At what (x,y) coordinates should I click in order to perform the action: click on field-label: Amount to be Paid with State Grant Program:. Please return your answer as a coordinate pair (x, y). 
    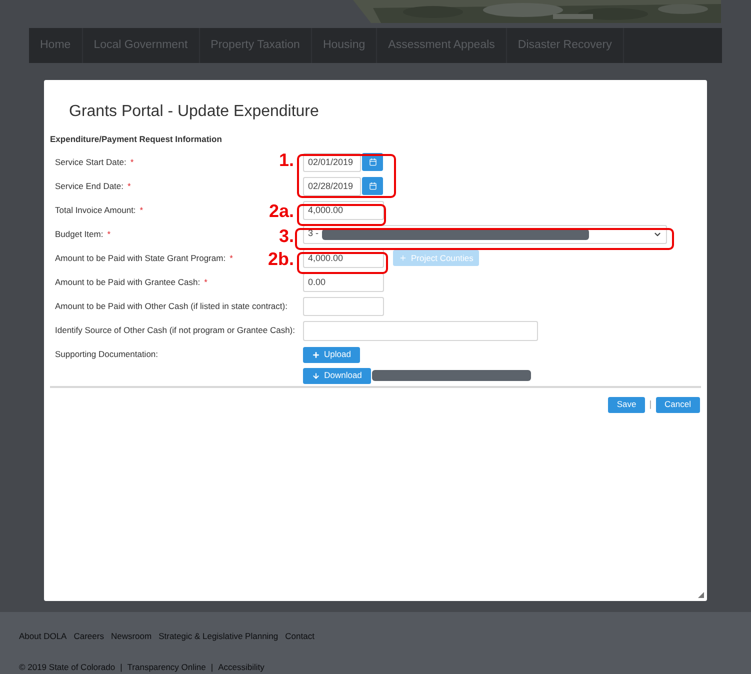
    Looking at the image, I should click on (140, 258).